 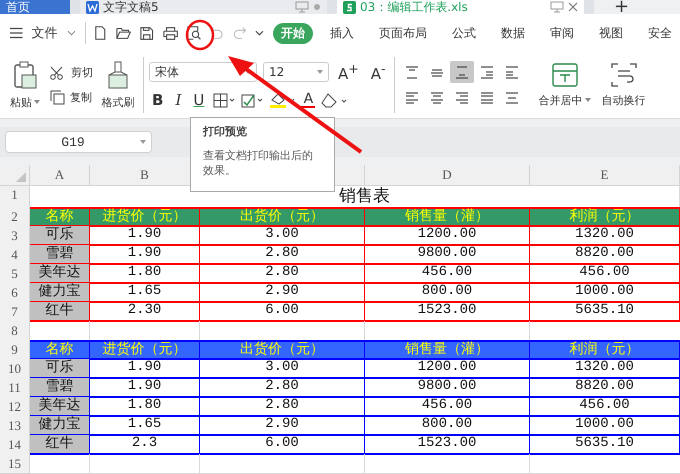 I want to click on wrap-text-button: 自动换行, so click(x=624, y=100).